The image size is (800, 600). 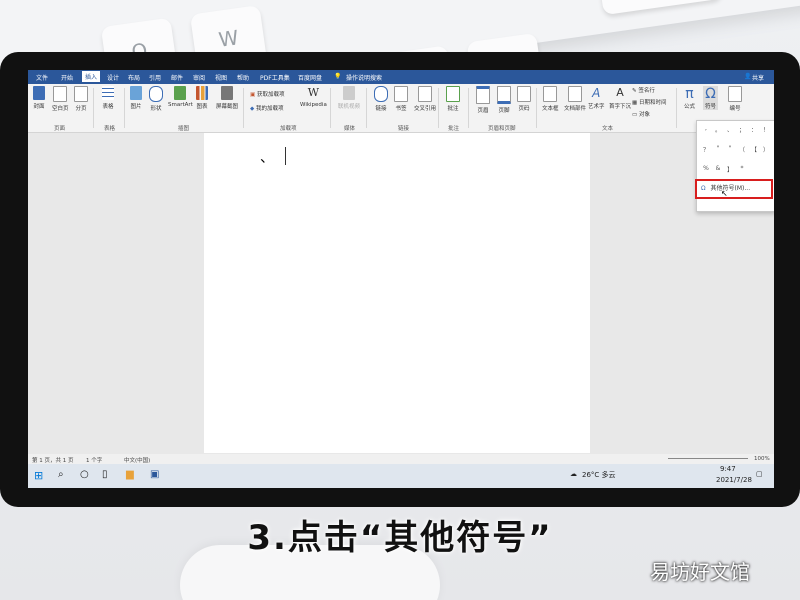 I want to click on footer-button: 页脚, so click(x=504, y=100).